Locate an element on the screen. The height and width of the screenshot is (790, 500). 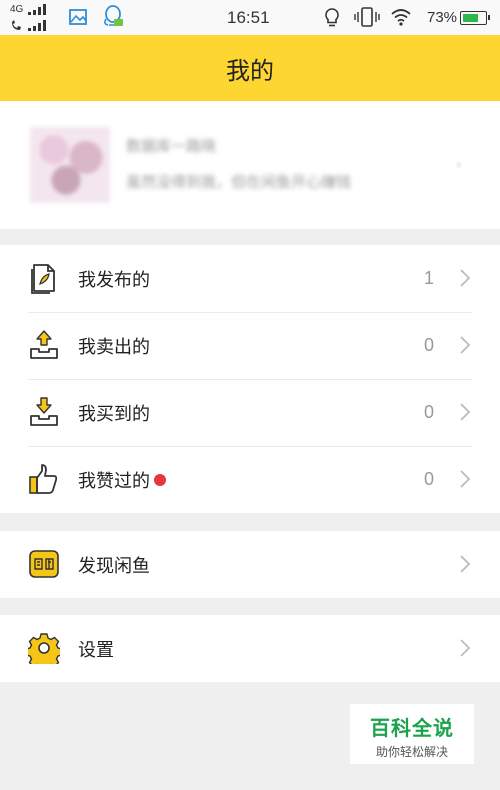
avatar is located at coordinates (70, 165).